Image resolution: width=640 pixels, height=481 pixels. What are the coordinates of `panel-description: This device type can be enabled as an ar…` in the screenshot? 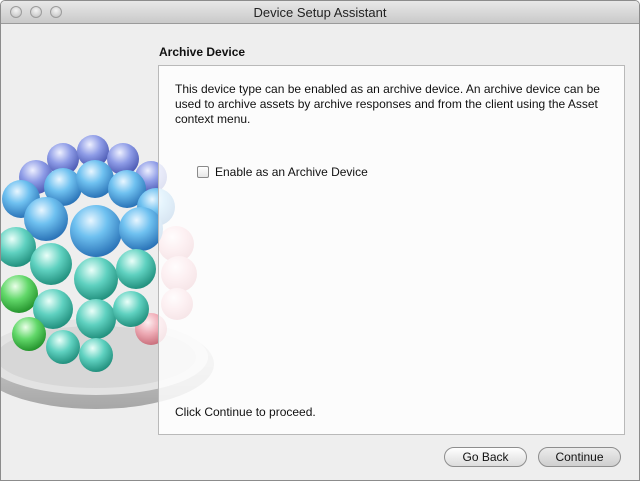 It's located at (387, 104).